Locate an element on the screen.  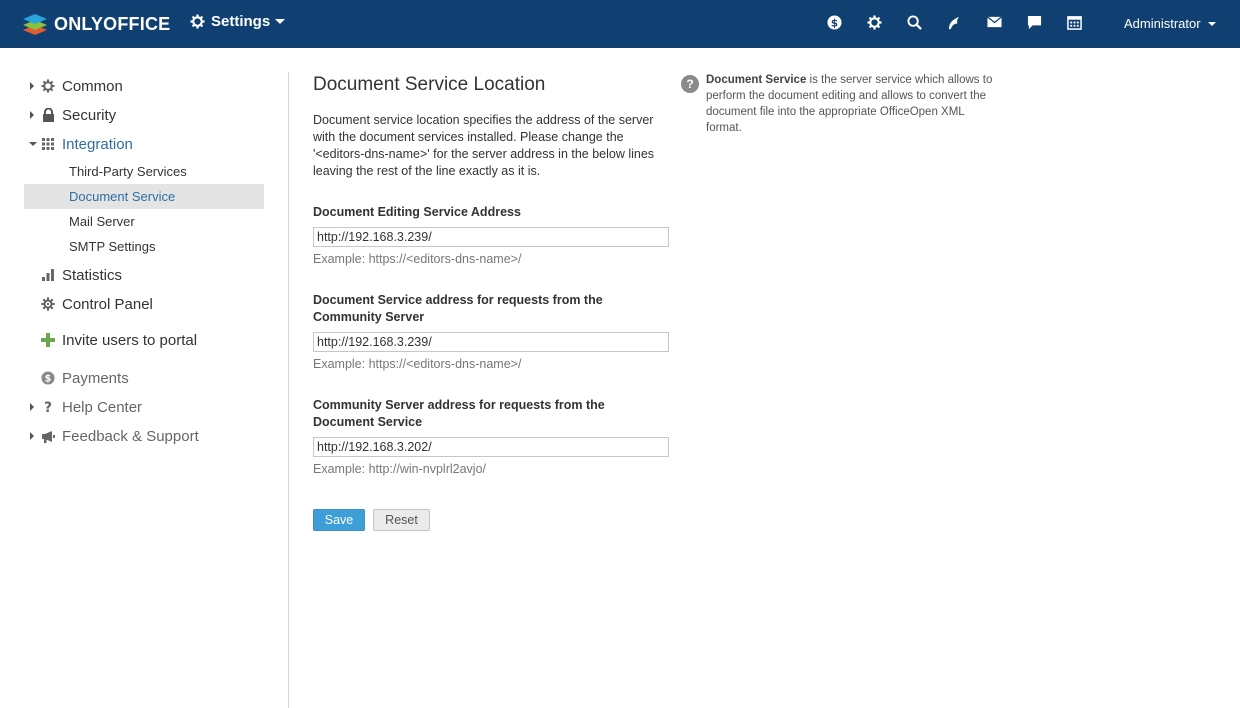
logo-text: ONLYOFFICE is located at coordinates (112, 23).